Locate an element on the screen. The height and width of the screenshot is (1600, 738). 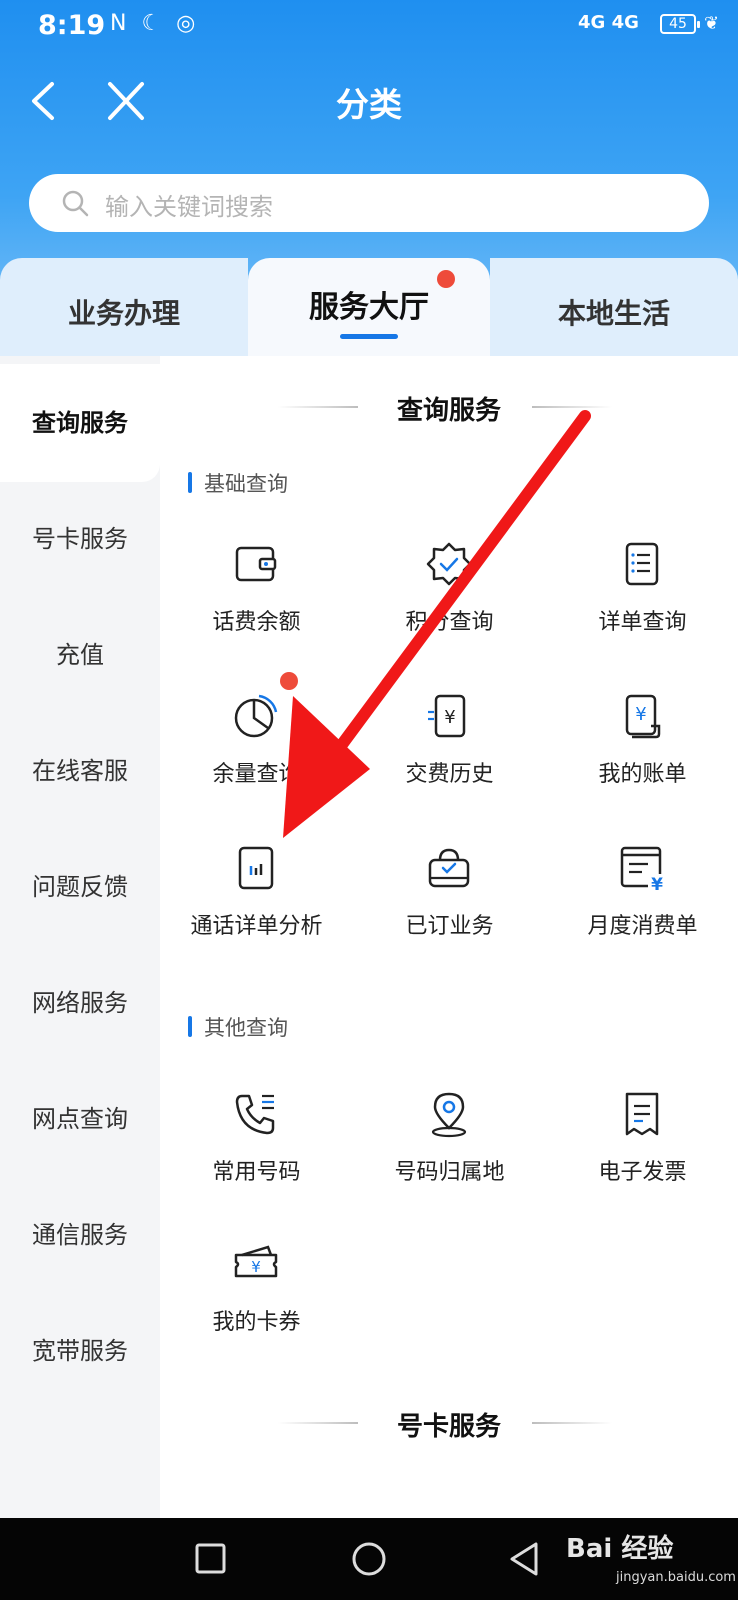
grid-item-remaining: 余量查询 is located at coordinates (256, 742).